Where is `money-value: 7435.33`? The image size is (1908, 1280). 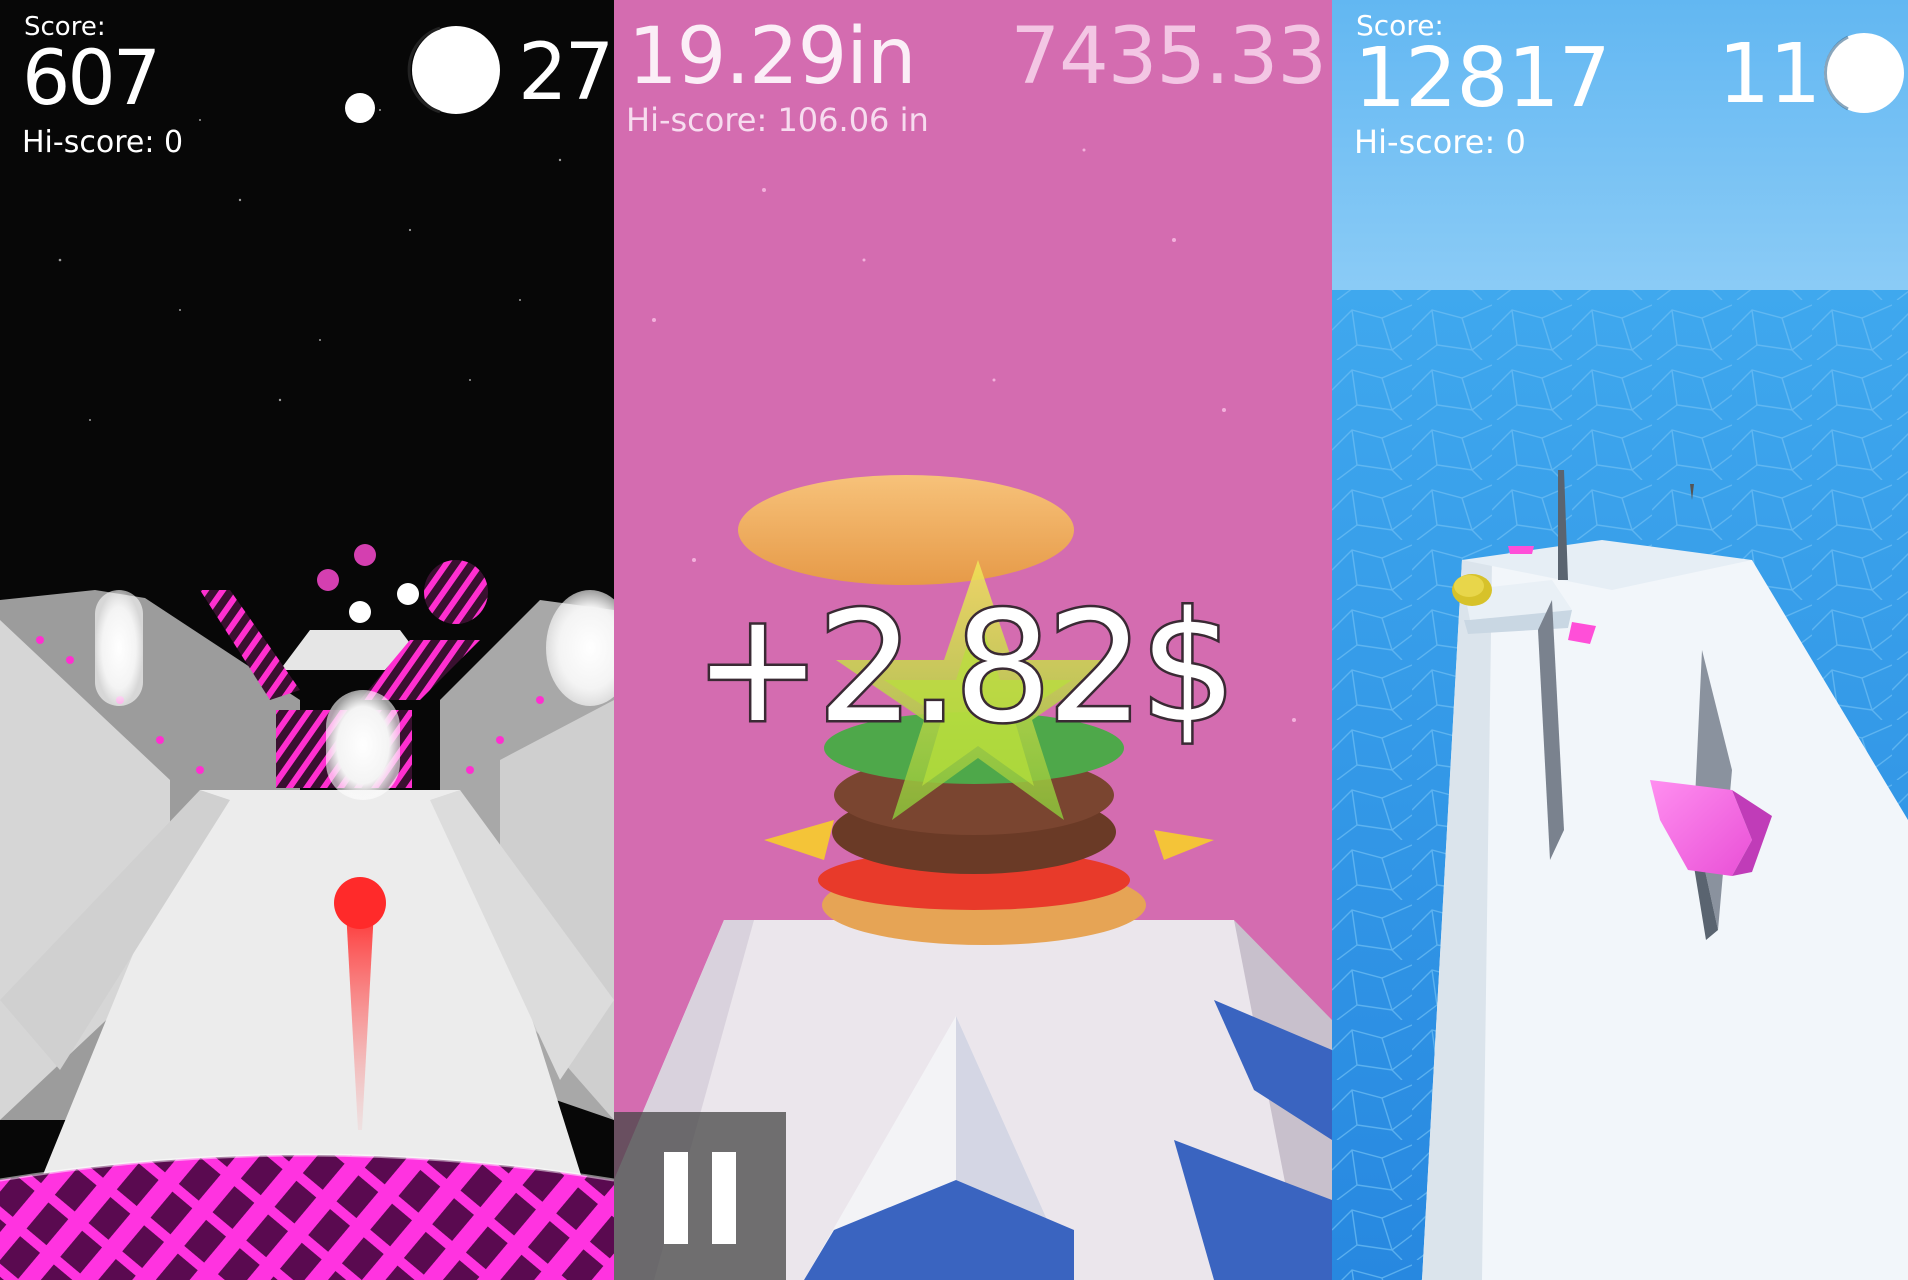
money-value: 7435.33 is located at coordinates (1168, 57).